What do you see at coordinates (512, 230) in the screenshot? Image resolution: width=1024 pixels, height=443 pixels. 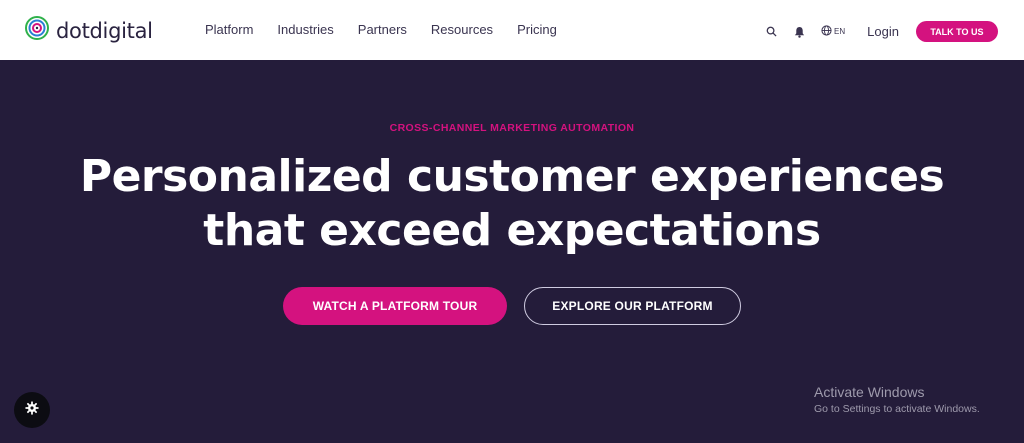 I see `hero-headline-line-2: that exceed expectations` at bounding box center [512, 230].